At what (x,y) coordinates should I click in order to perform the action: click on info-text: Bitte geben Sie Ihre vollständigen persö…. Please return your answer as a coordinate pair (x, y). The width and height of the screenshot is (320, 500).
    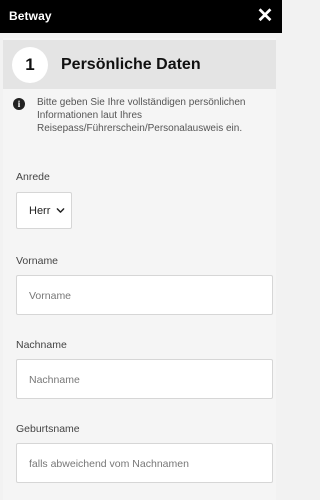
    Looking at the image, I should click on (141, 115).